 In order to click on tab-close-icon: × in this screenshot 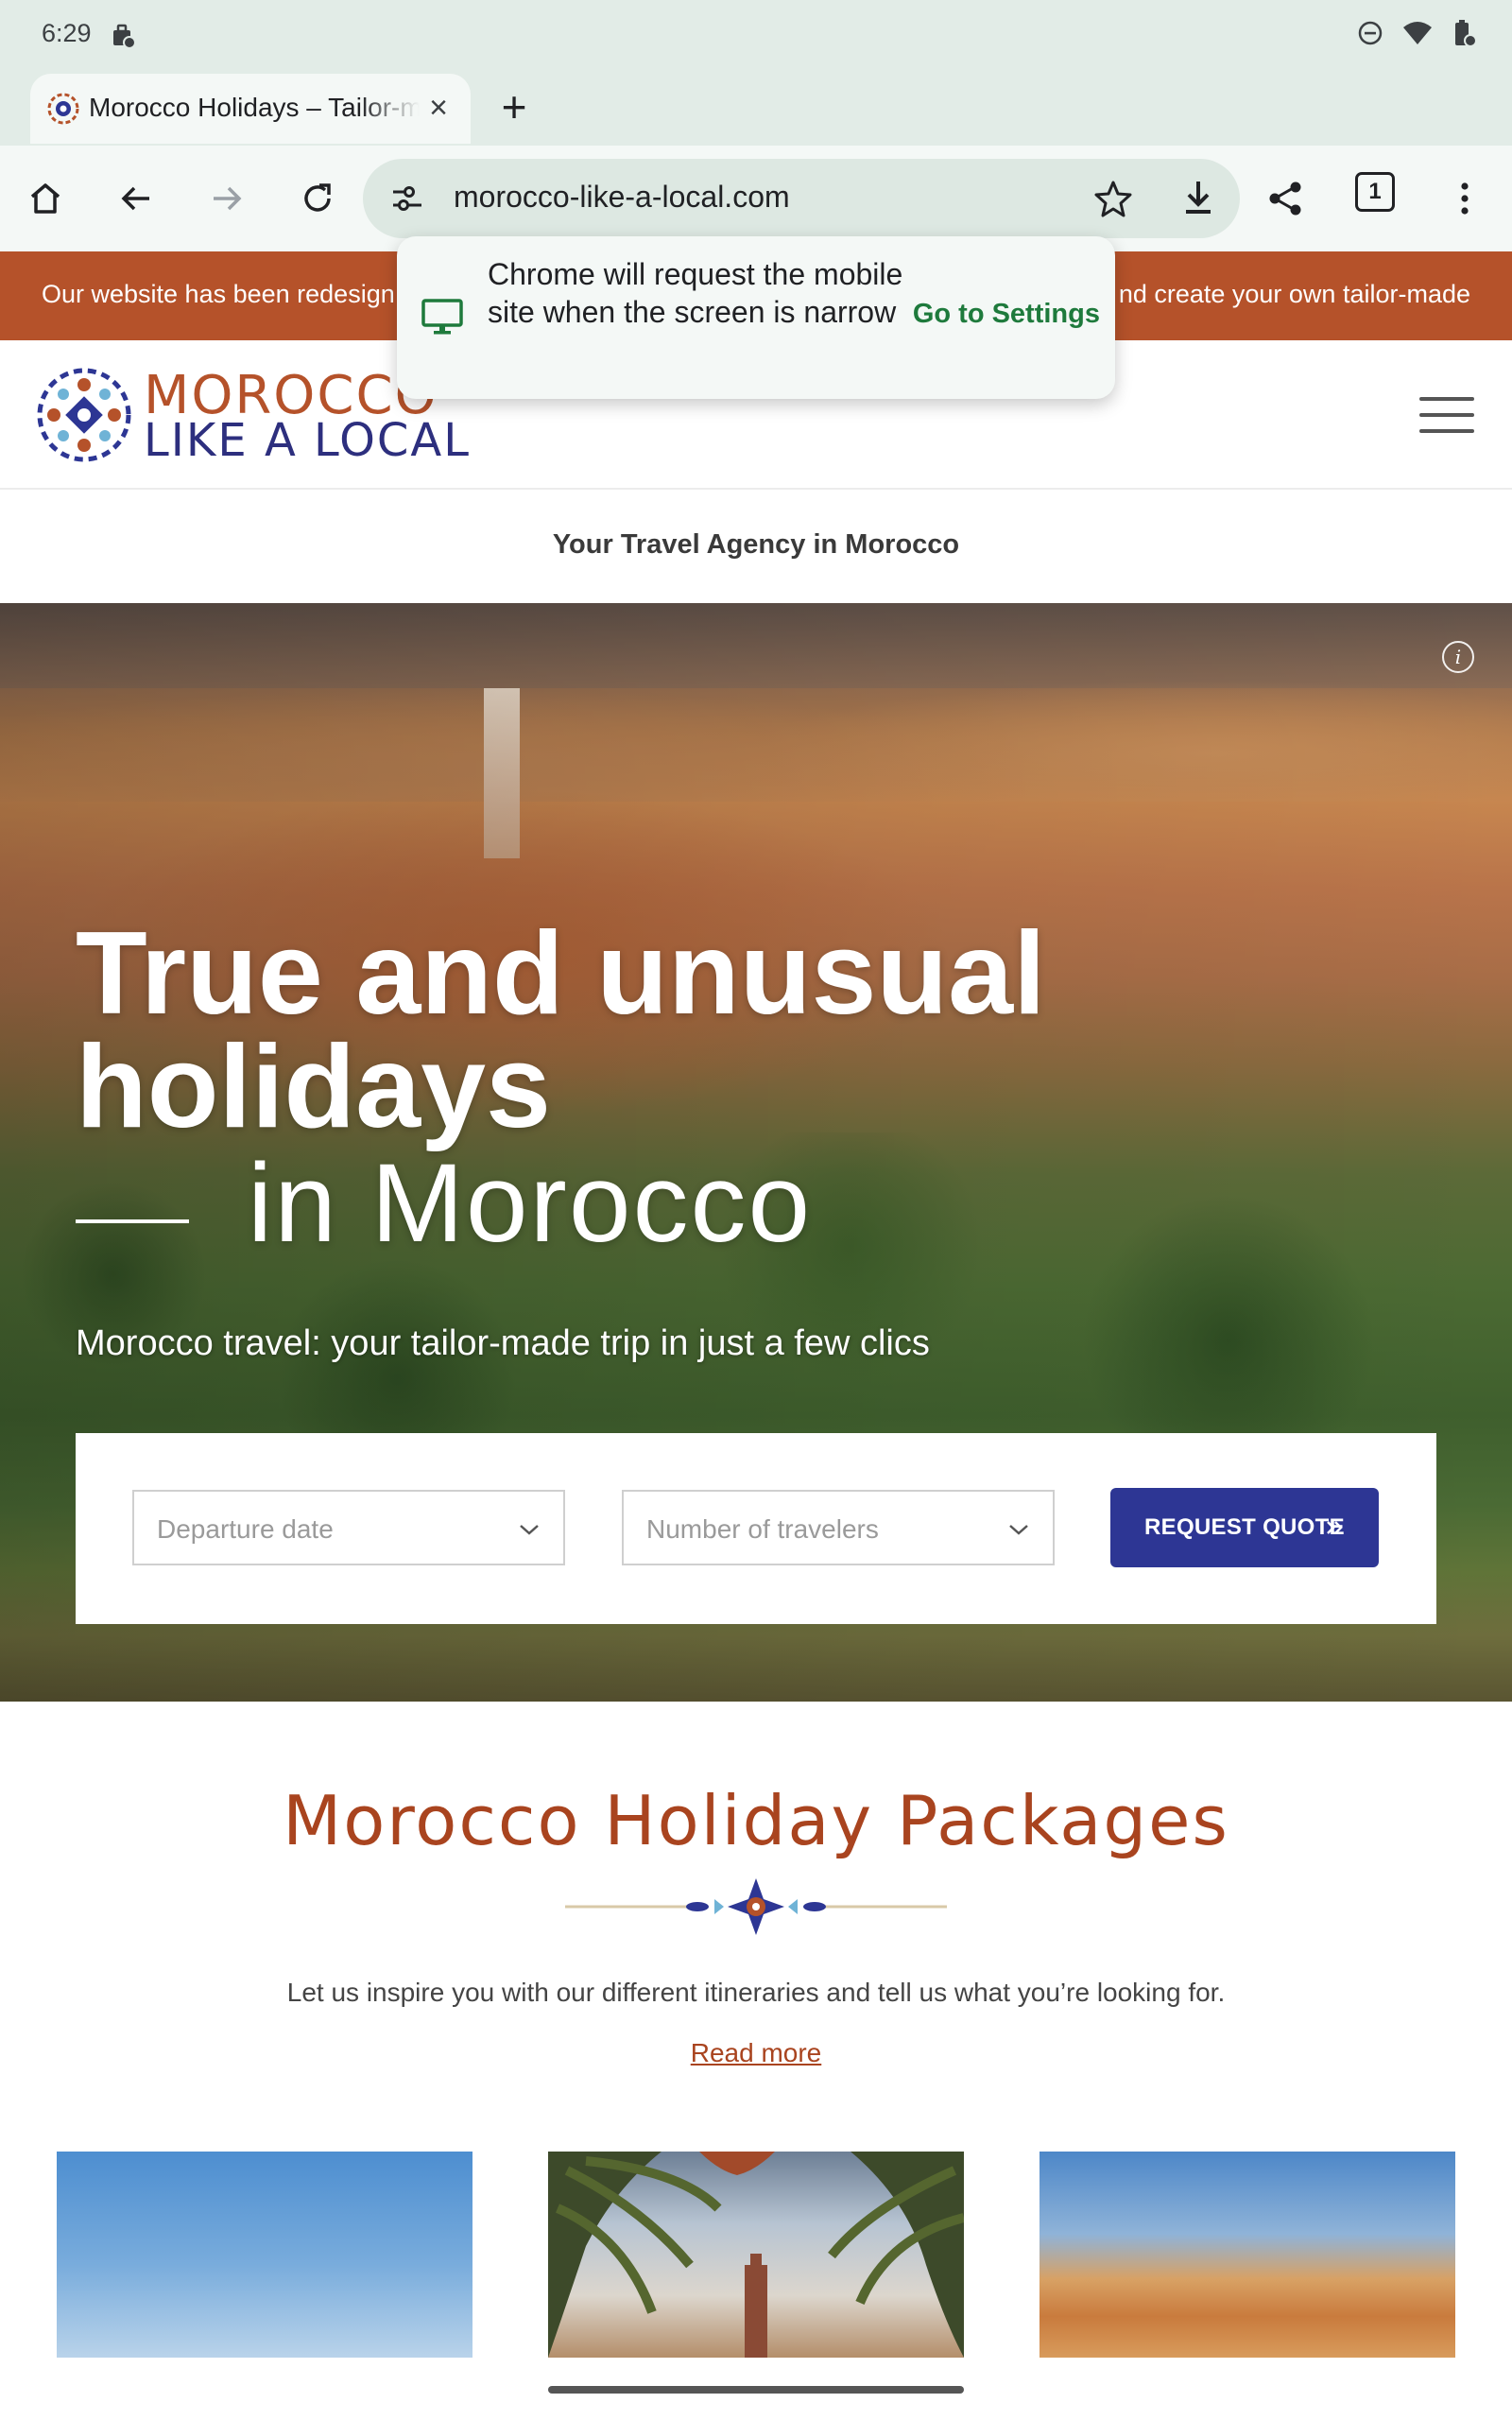, I will do `click(438, 108)`.